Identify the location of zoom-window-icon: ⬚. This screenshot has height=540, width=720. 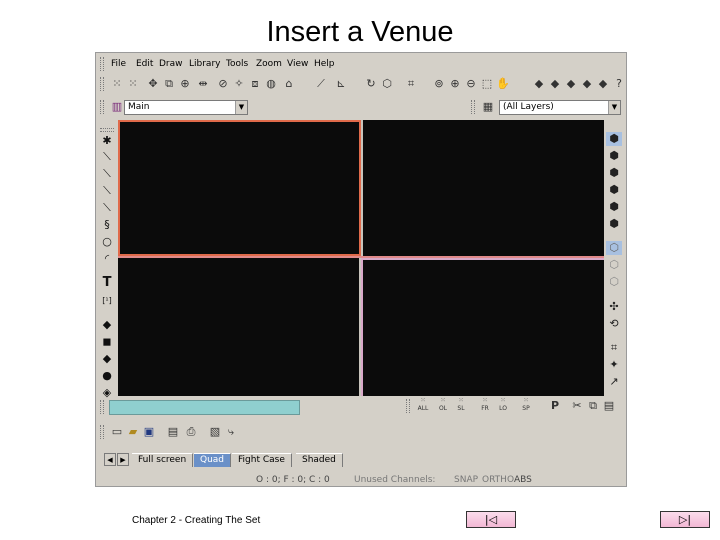
(487, 84).